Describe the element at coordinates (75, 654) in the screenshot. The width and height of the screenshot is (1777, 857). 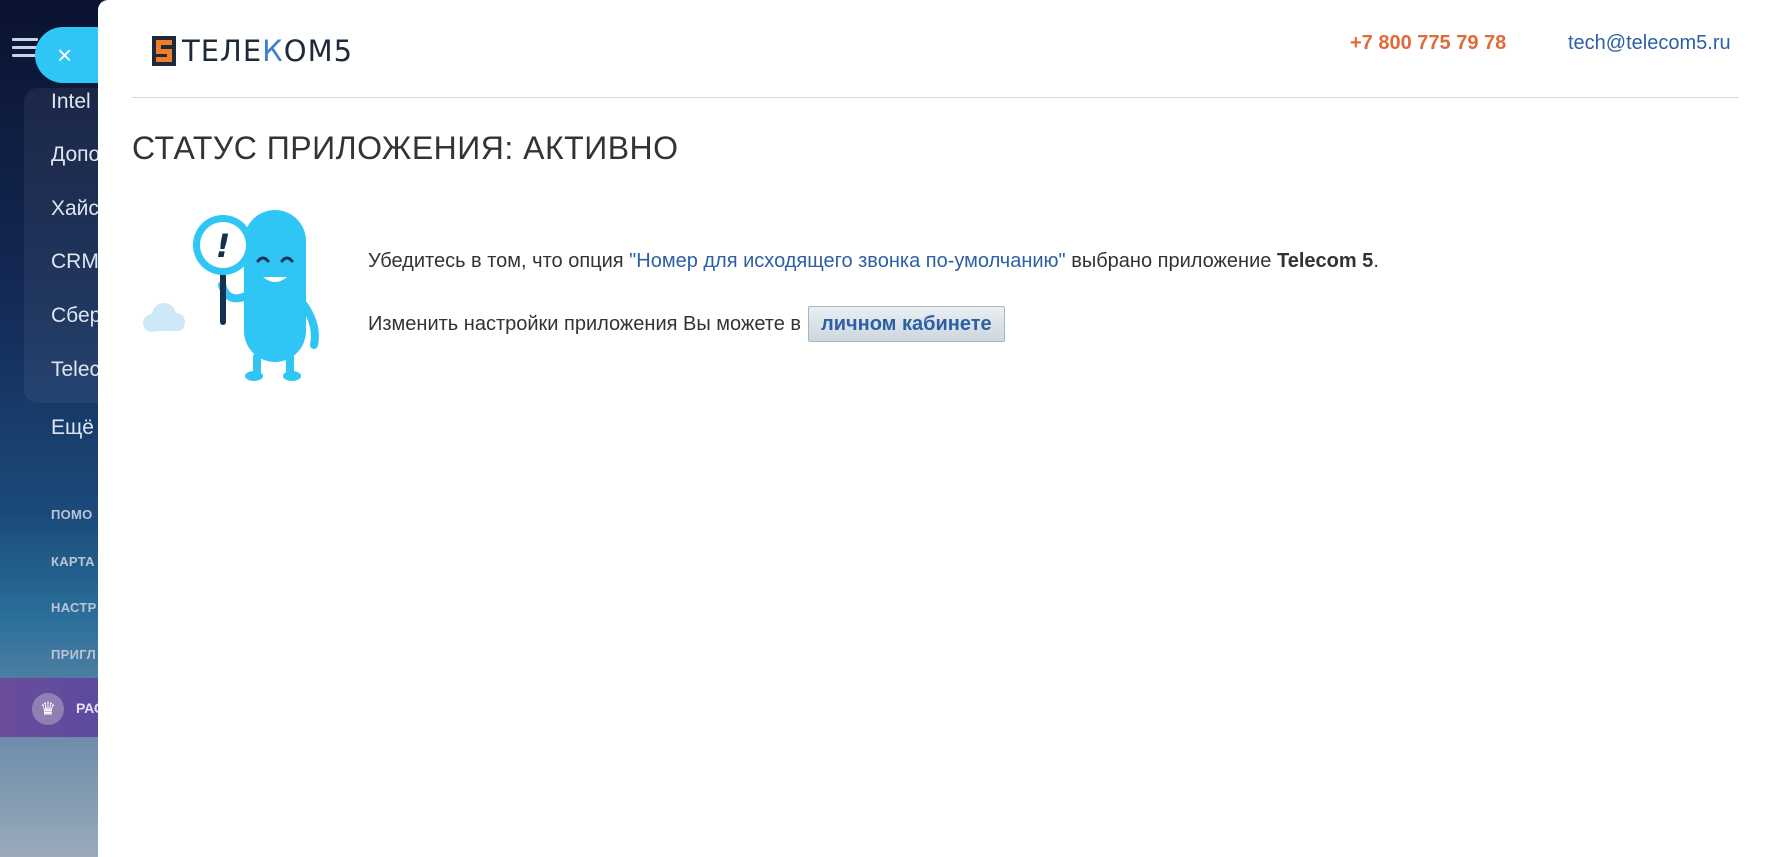
I see `bg-footer-link: ПРИГЛ` at that location.